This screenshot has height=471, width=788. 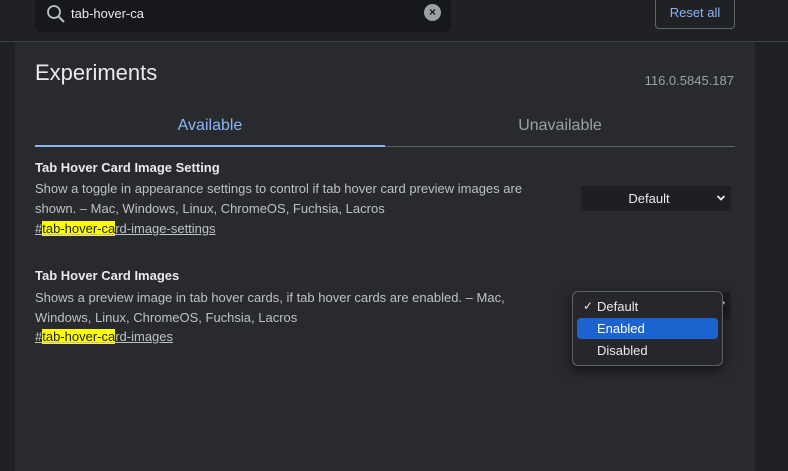 What do you see at coordinates (588, 306) in the screenshot?
I see `checkmark-icon: ✓` at bounding box center [588, 306].